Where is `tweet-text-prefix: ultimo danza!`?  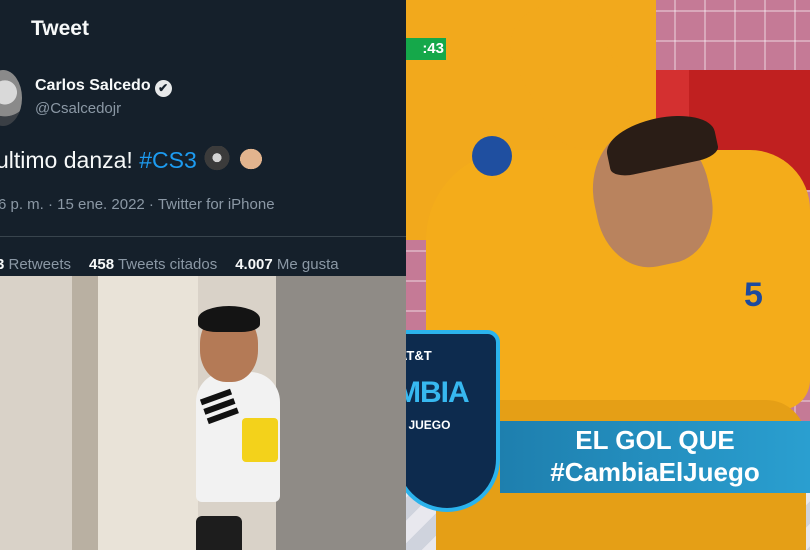 tweet-text-prefix: ultimo danza! is located at coordinates (70, 160).